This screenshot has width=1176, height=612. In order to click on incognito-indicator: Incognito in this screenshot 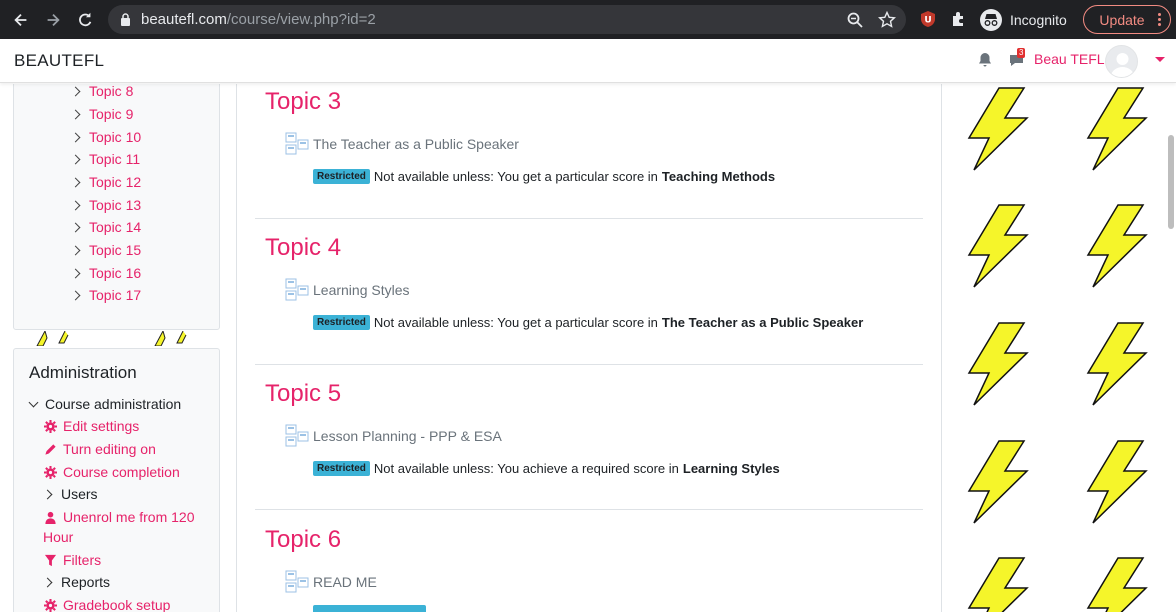, I will do `click(1023, 19)`.